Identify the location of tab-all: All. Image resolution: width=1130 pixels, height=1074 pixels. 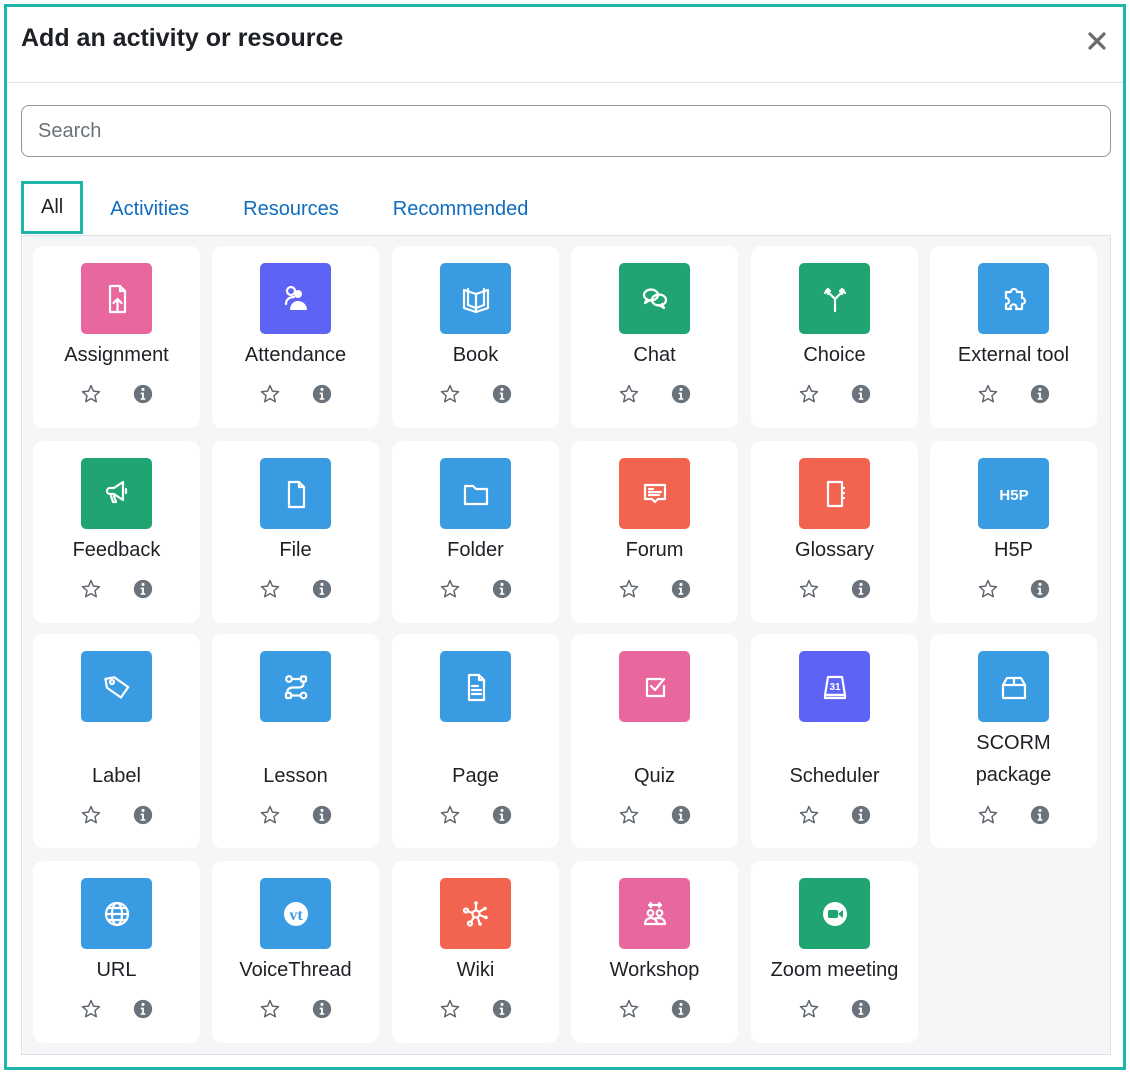
(52, 207).